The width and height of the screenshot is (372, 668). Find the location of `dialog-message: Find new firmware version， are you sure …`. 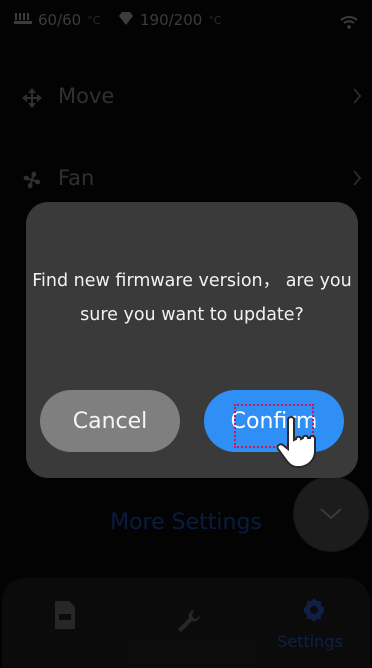

dialog-message: Find new firmware version， are you sure … is located at coordinates (192, 298).